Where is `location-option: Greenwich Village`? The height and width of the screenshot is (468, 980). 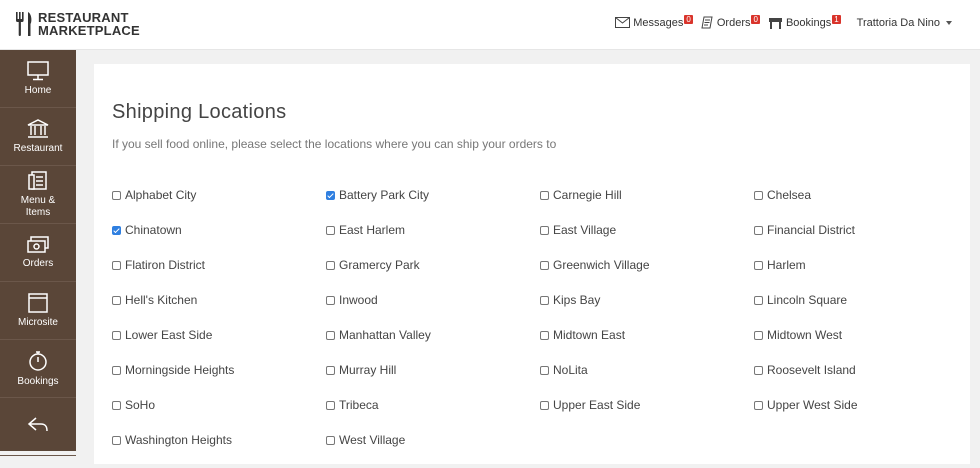
location-option: Greenwich Village is located at coordinates (647, 265).